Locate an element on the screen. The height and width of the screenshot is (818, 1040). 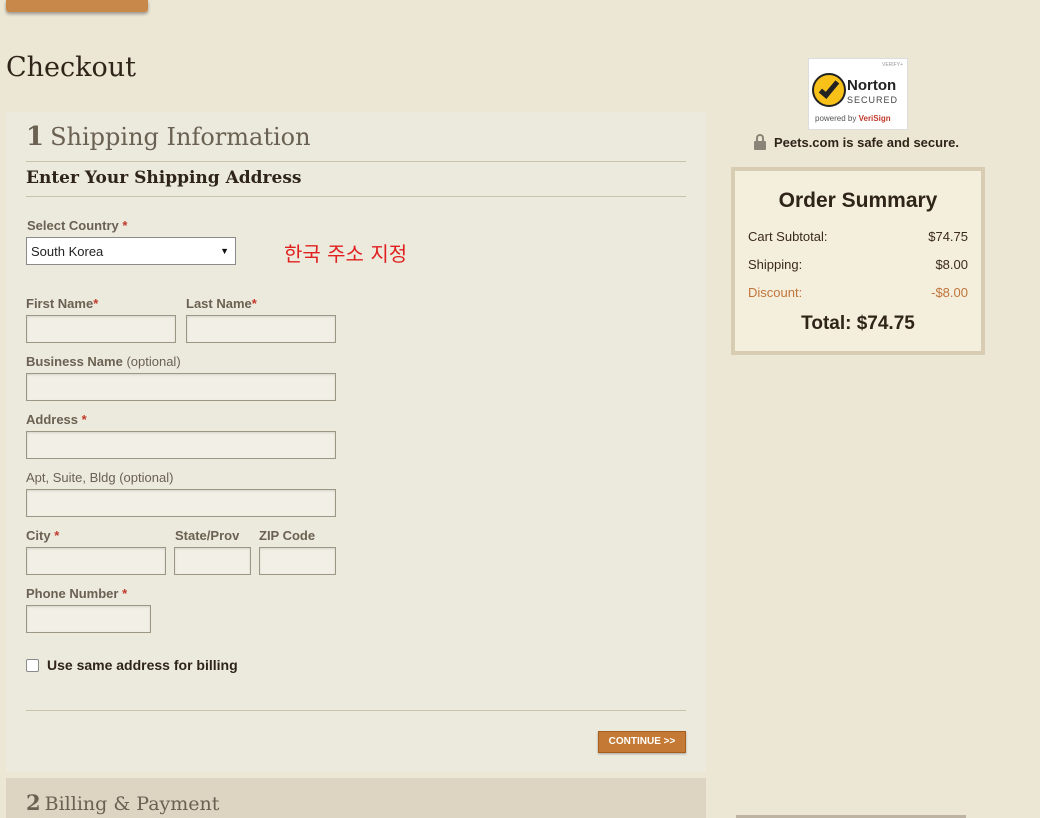
business-name-input is located at coordinates (181, 387).